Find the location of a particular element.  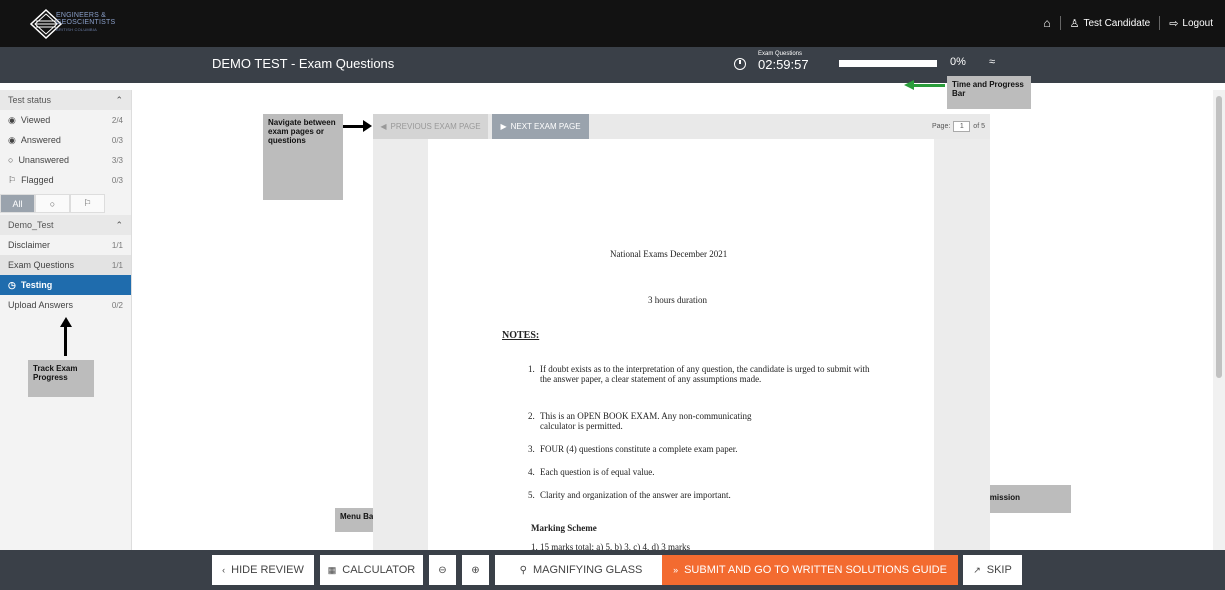

user-icon: ♙ is located at coordinates (1074, 23).